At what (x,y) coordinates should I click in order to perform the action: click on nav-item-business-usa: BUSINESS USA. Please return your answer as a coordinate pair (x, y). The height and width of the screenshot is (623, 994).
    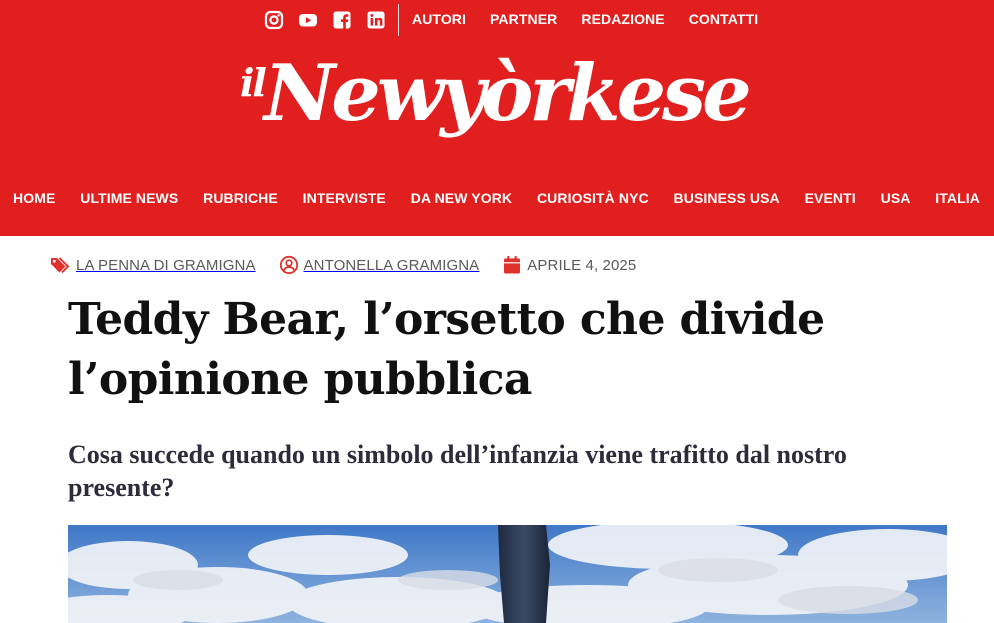
    Looking at the image, I should click on (727, 206).